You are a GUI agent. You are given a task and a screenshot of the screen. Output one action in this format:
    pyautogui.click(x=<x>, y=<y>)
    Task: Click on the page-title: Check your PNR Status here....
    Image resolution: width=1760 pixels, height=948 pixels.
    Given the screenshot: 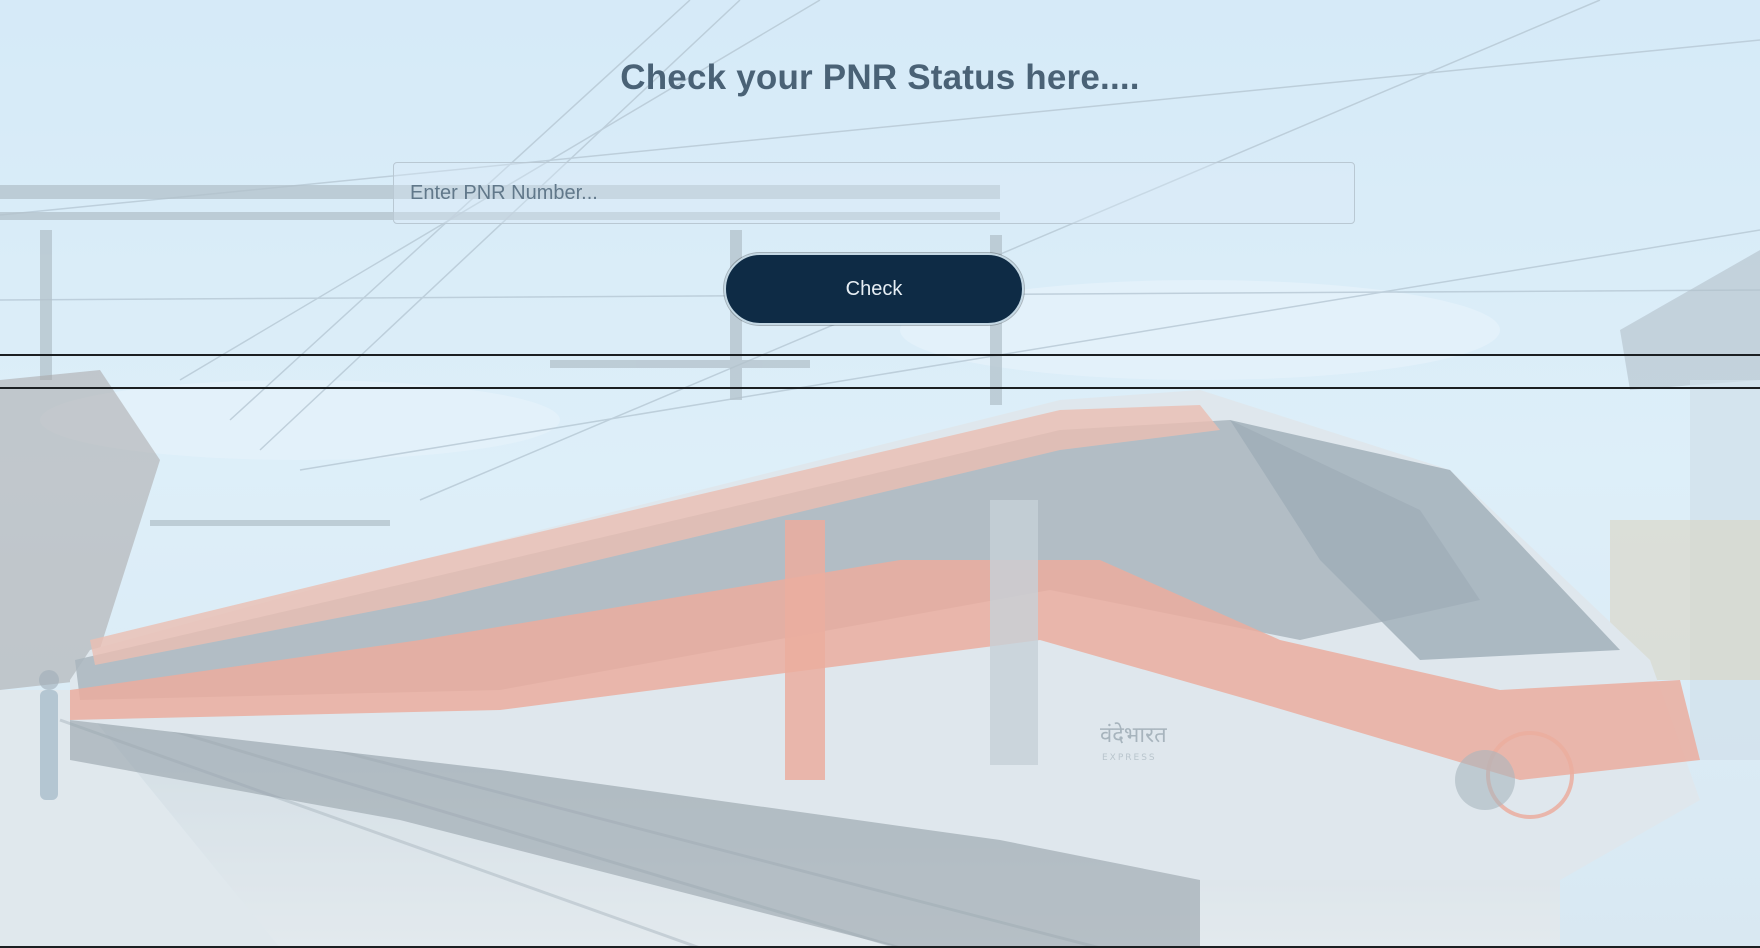 What is the action you would take?
    pyautogui.click(x=880, y=77)
    